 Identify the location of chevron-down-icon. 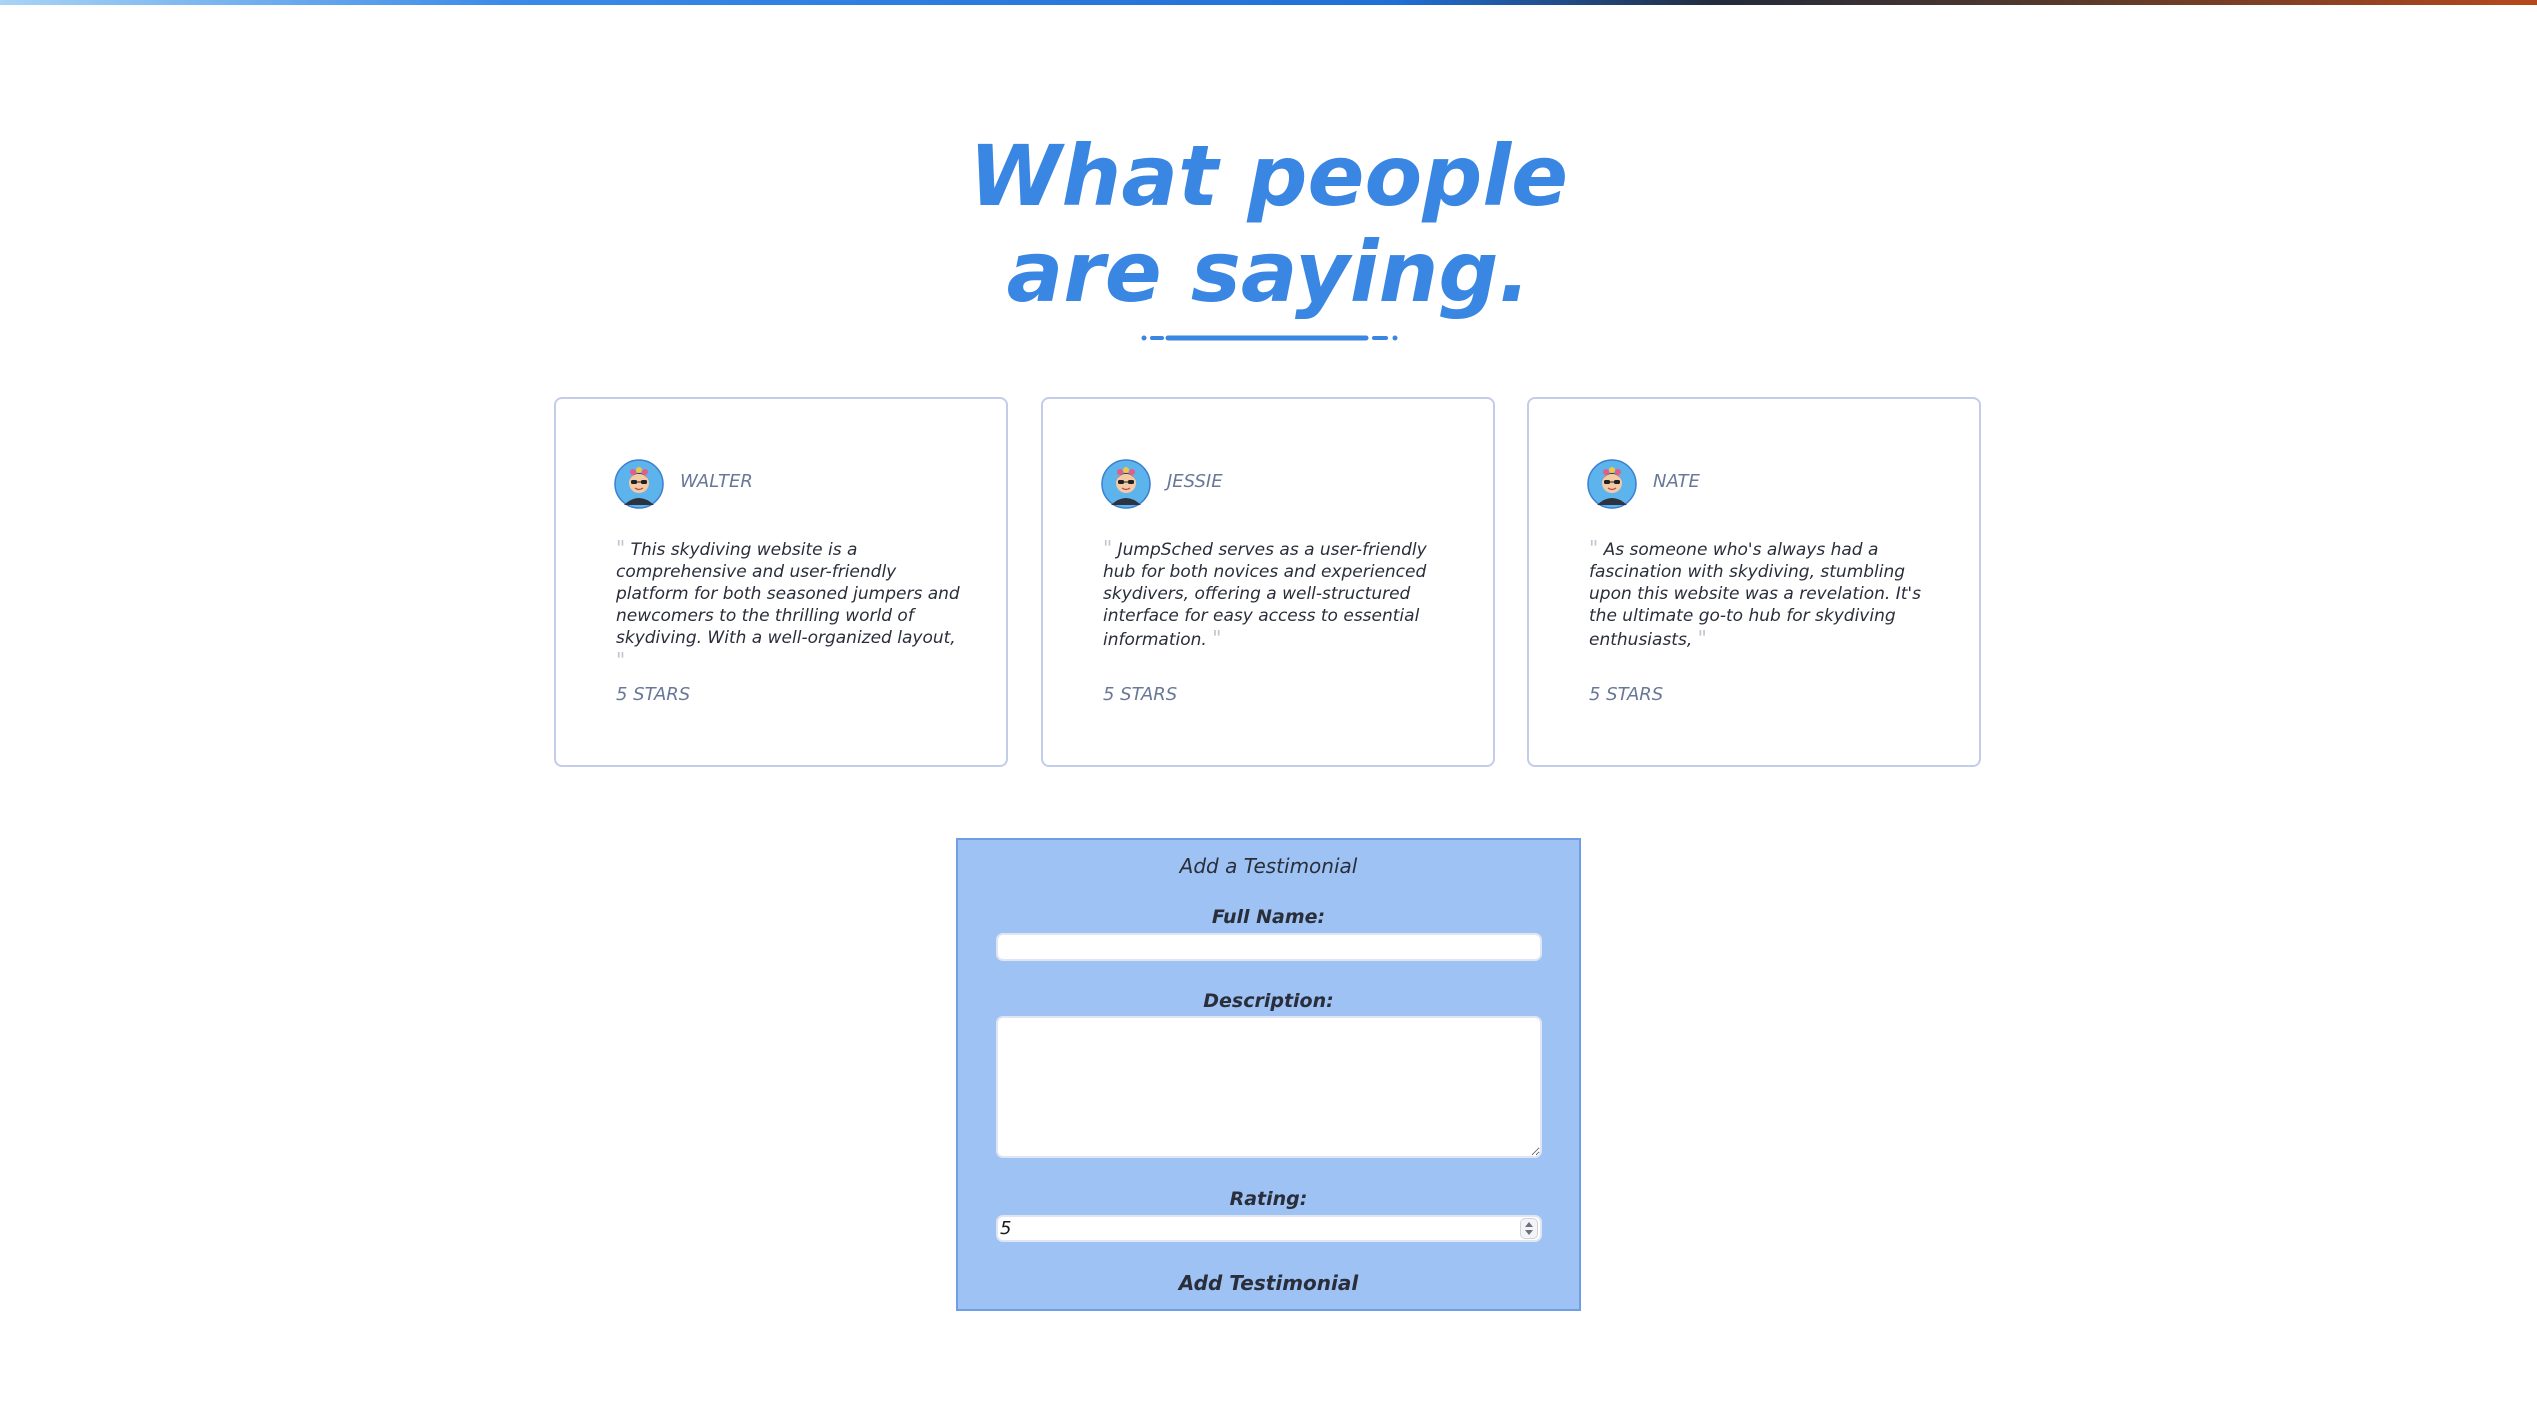
(1529, 1232).